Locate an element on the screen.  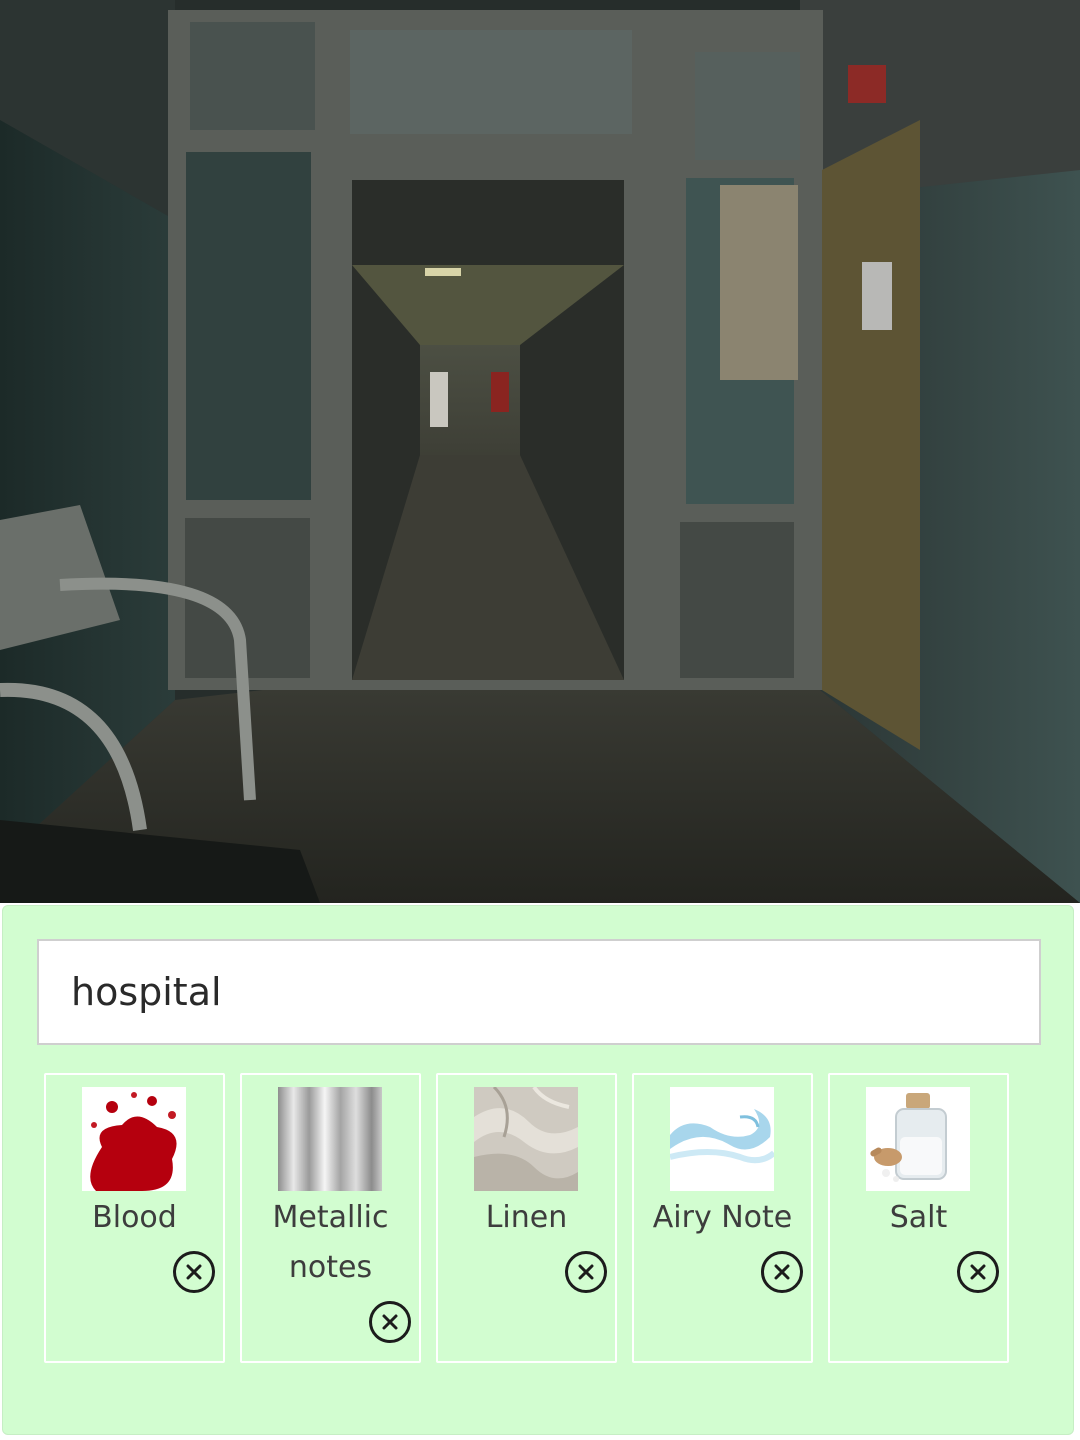
scent-label: Linen is located at coordinates (526, 1217).